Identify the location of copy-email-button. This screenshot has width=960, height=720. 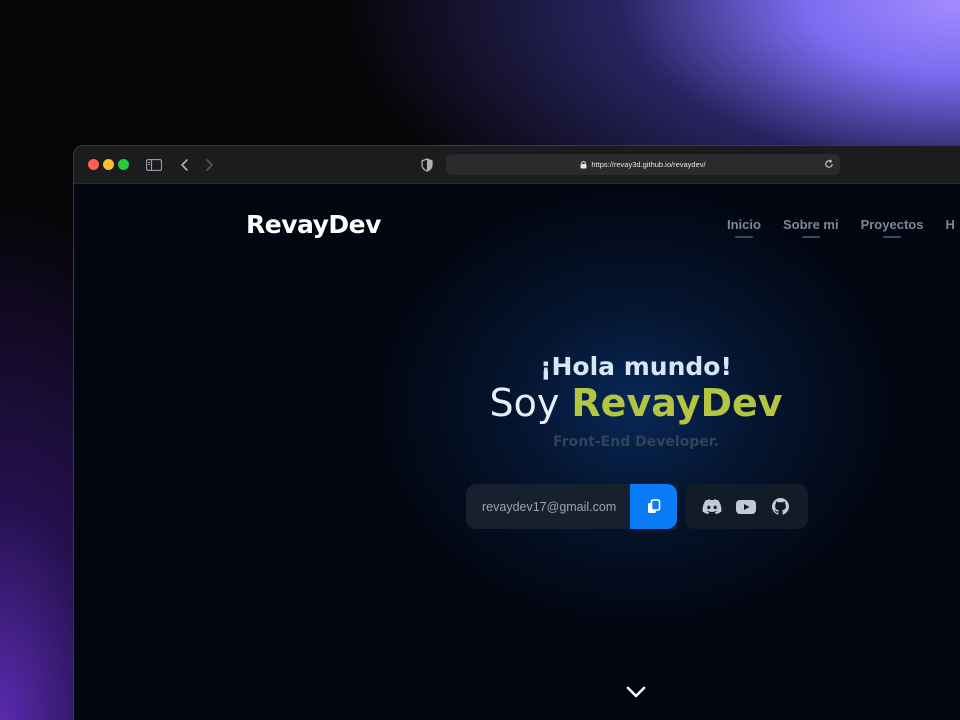
(653, 506).